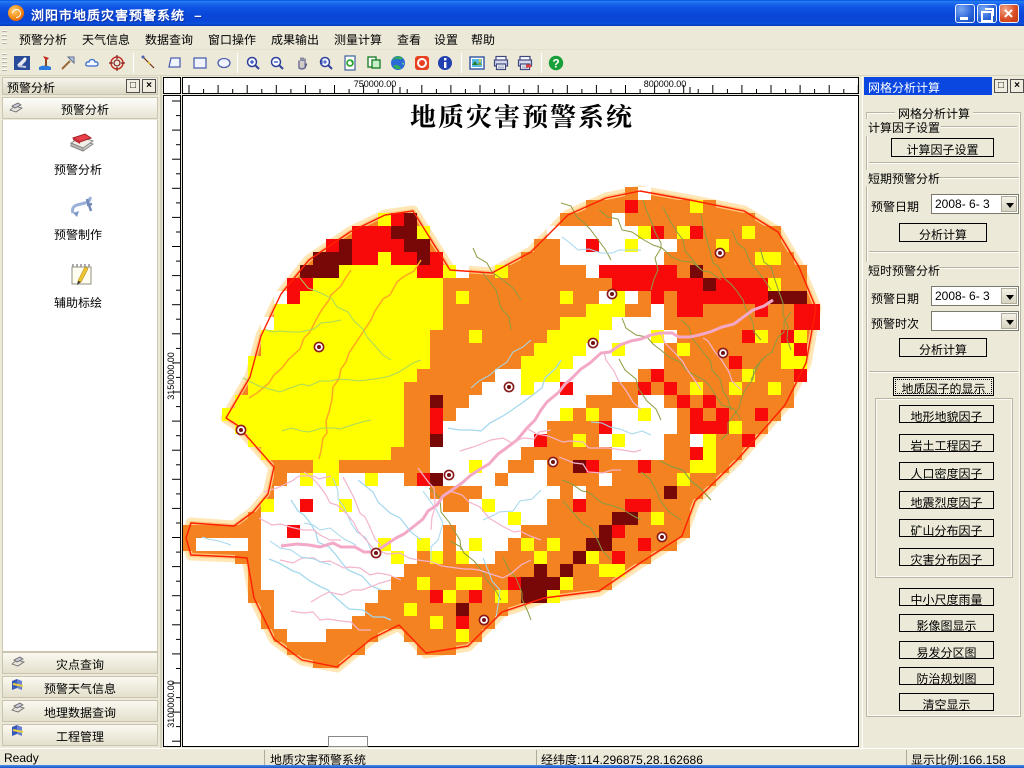 Image resolution: width=1024 pixels, height=768 pixels. I want to click on svg-text: 3100000.00, so click(171, 704).